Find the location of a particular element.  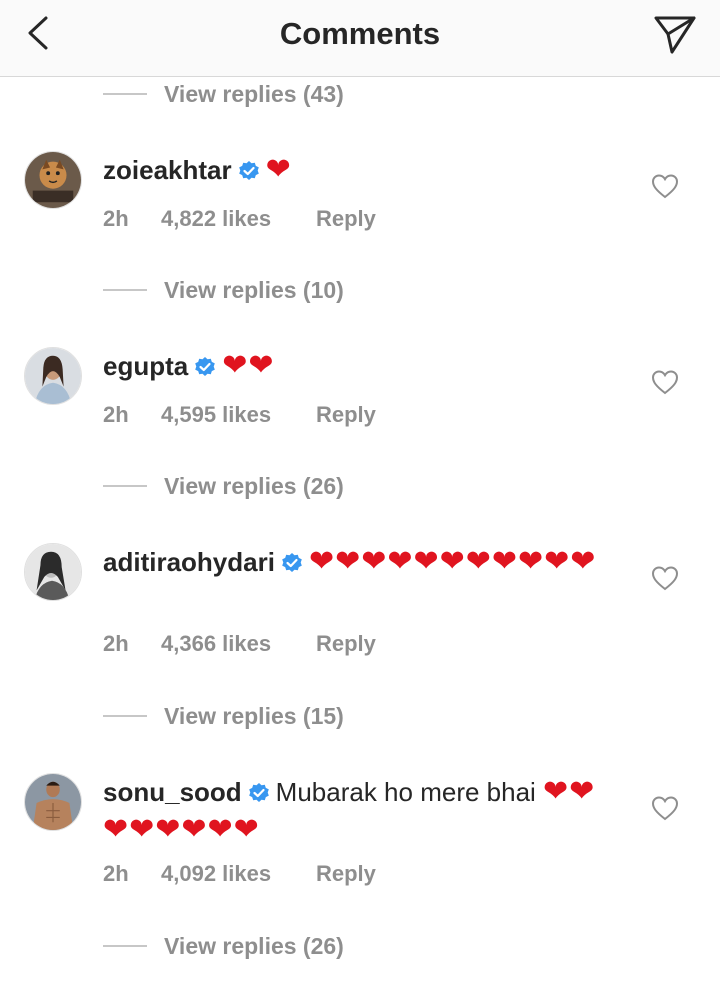

view-replies-link: View replies (15) is located at coordinates (223, 716).